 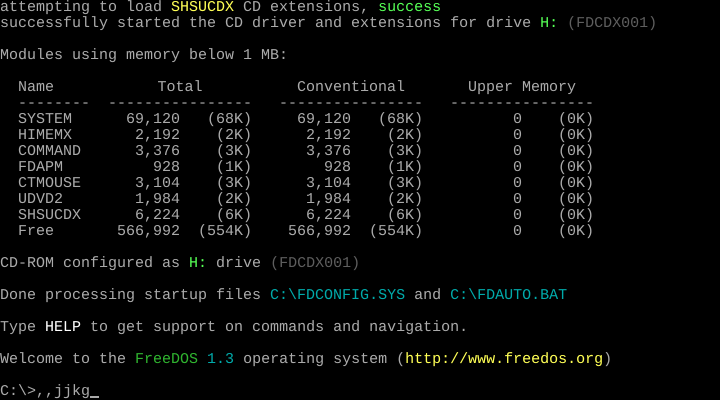 I want to click on module-name: UDVD2, so click(x=41, y=200).